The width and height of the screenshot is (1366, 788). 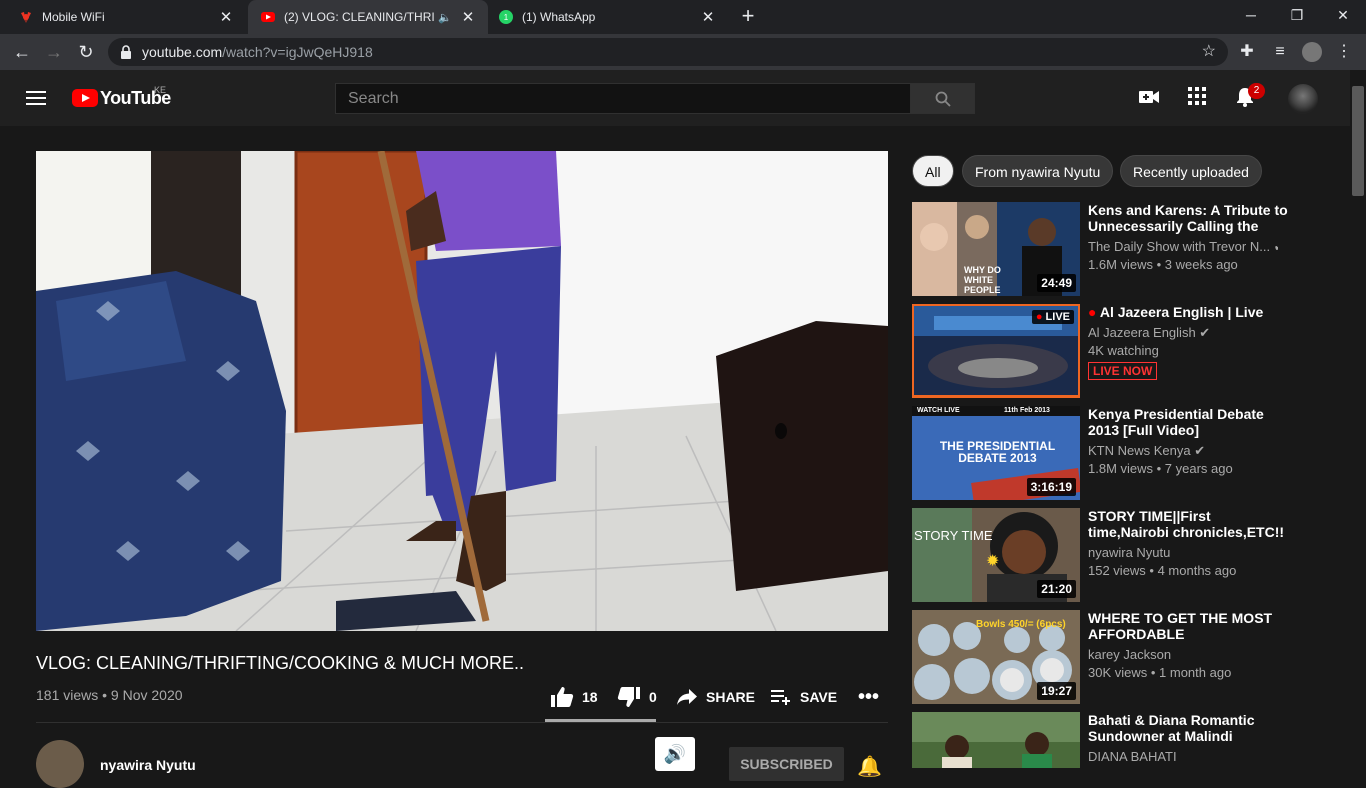 I want to click on svg-text: 1, so click(x=506, y=17).